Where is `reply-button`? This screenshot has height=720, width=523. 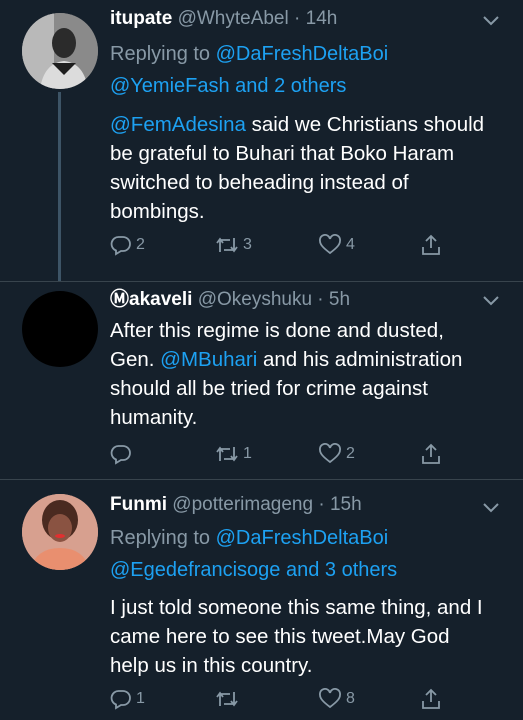 reply-button is located at coordinates (123, 454).